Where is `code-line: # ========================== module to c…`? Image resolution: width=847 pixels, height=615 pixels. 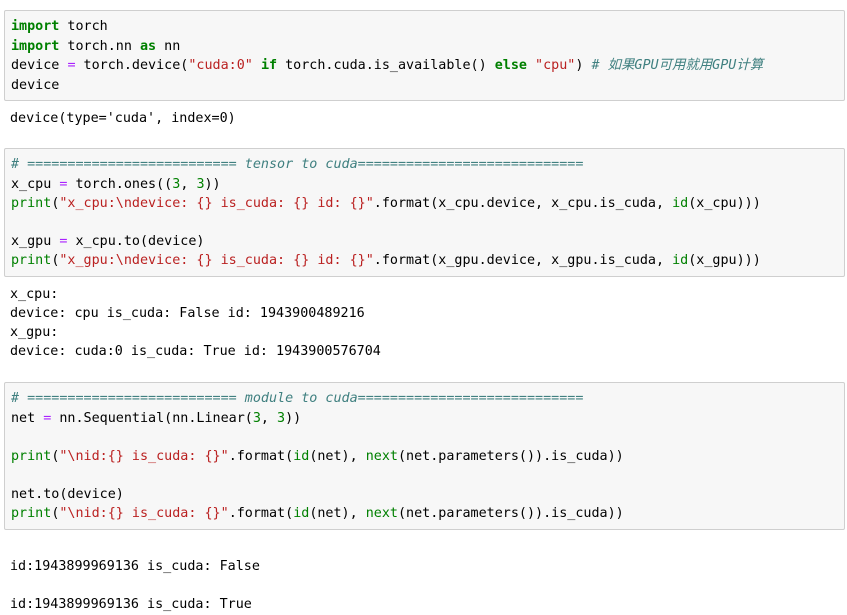
code-line: # ========================== module to c… is located at coordinates (297, 398).